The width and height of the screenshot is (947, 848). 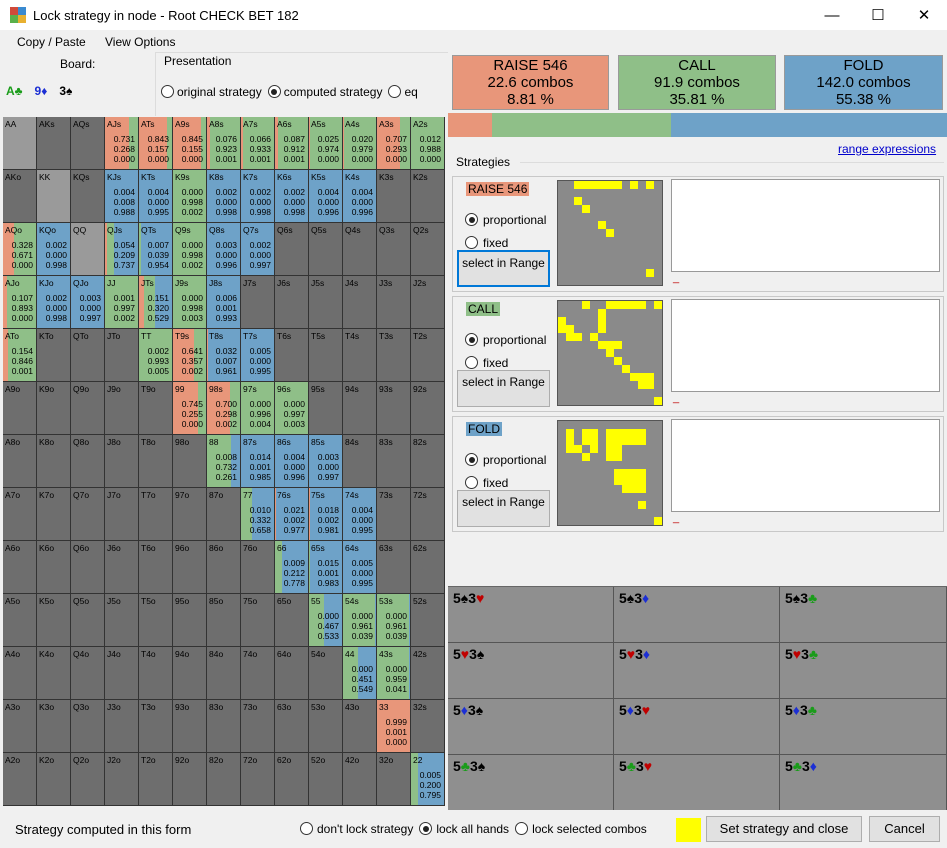 What do you see at coordinates (54, 408) in the screenshot?
I see `hand-cell: K9o` at bounding box center [54, 408].